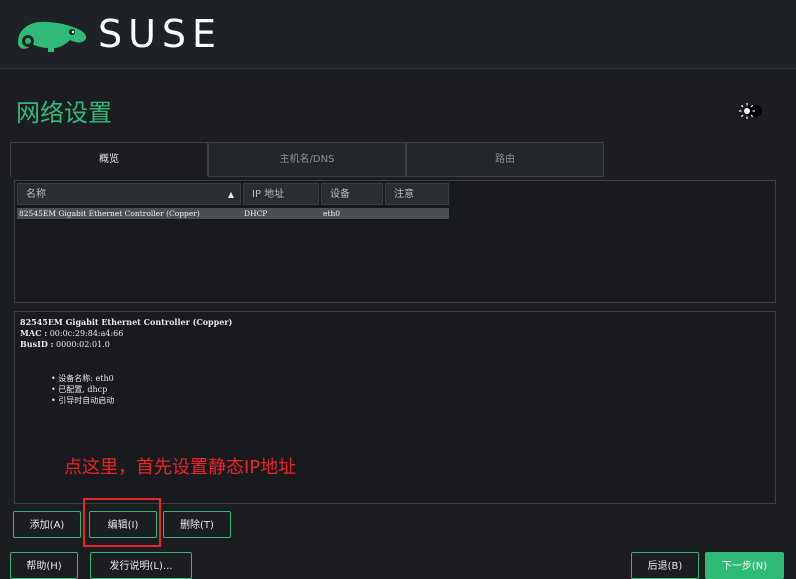  I want to click on sun-toggle-icon, so click(751, 111).